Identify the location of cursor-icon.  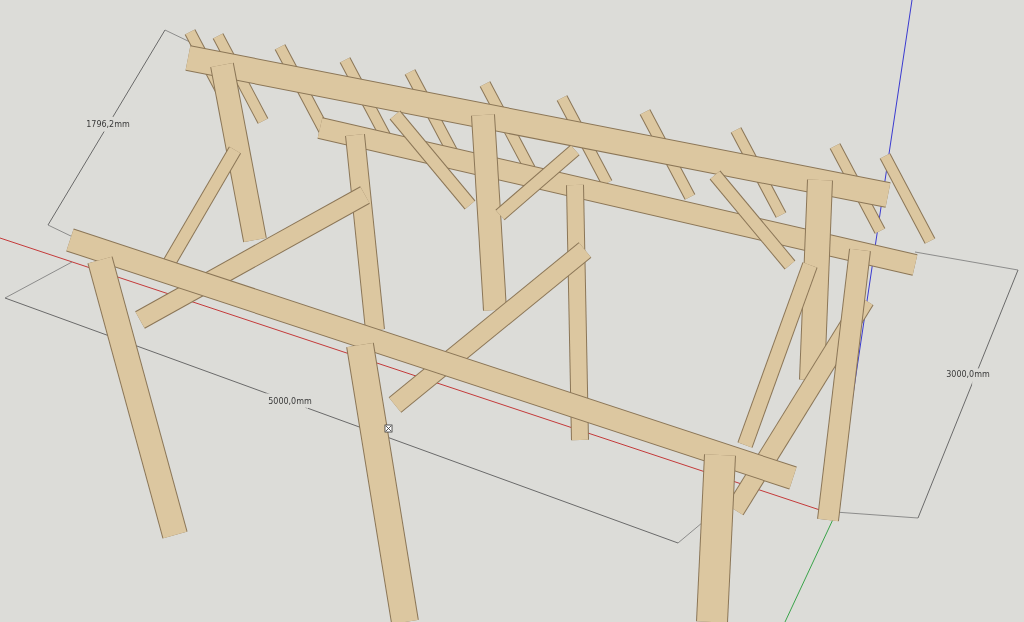
(388, 428).